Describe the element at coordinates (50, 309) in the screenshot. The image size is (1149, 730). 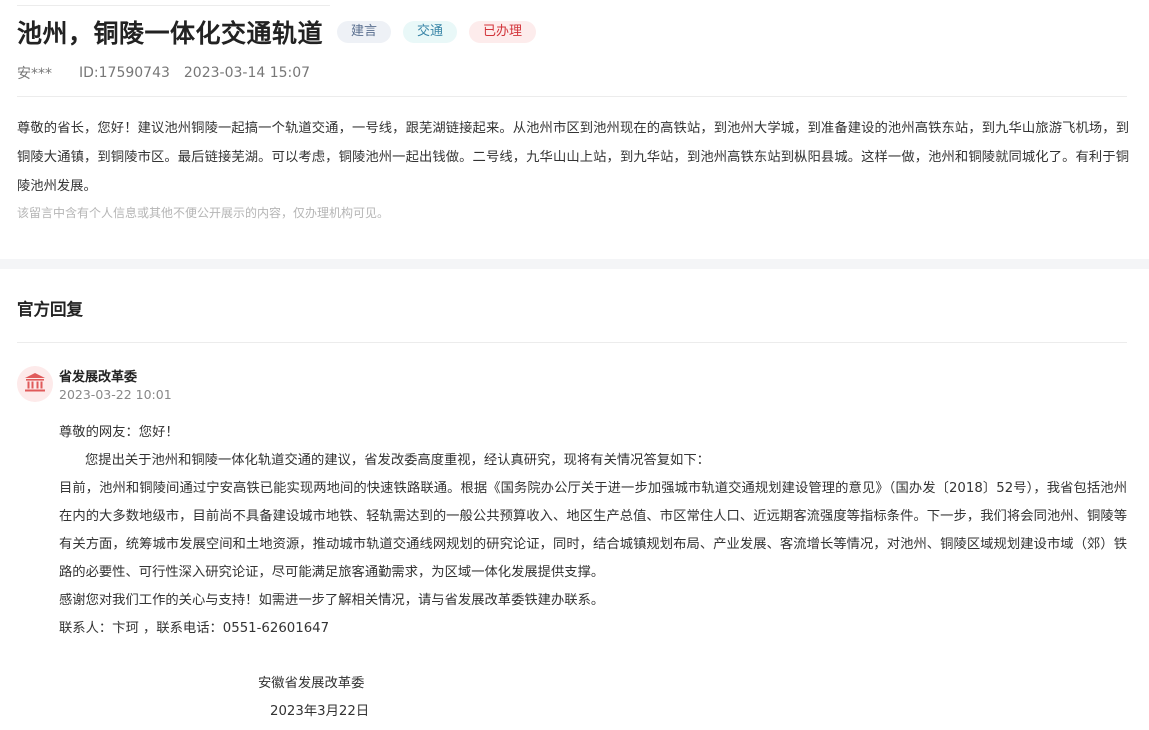
I see `official-reply-heading: 官方回复` at that location.